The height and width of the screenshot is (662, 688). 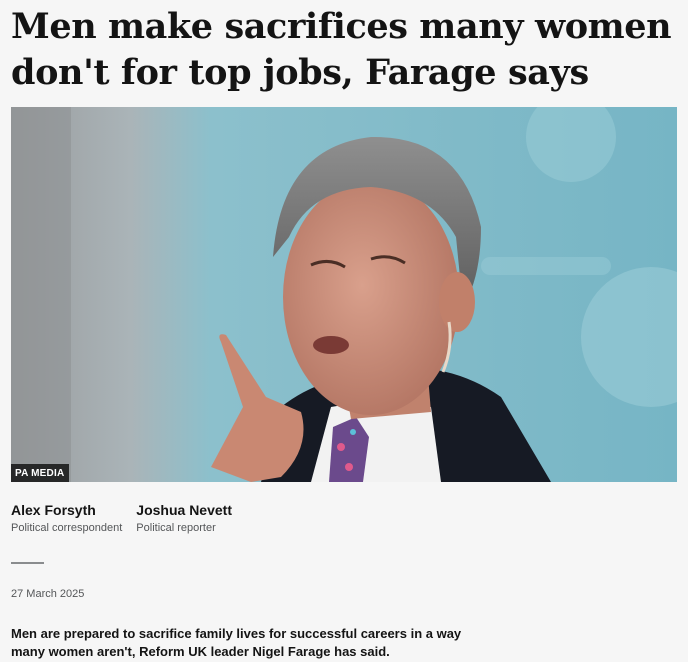 I want to click on divider, so click(x=27, y=563).